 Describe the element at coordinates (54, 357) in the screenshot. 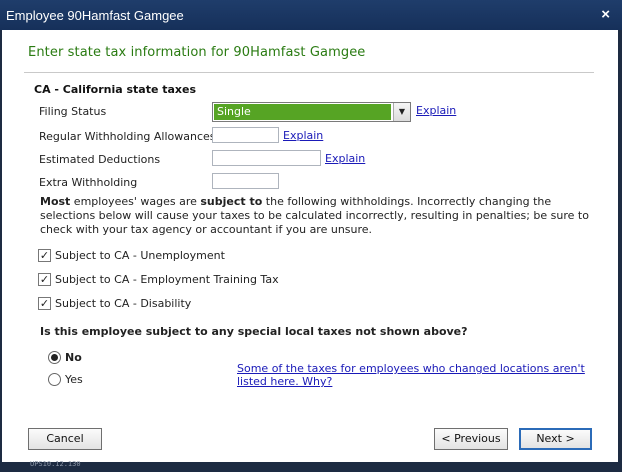

I see `no-radio` at that location.